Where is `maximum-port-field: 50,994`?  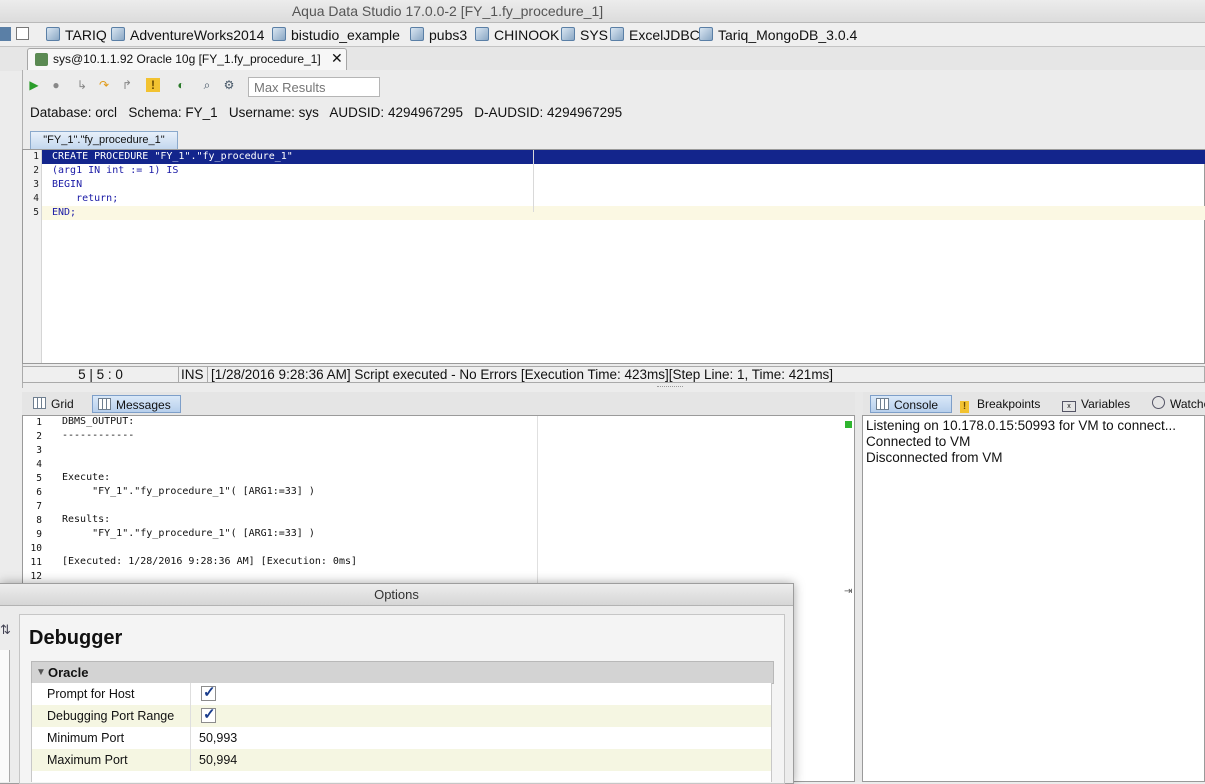 maximum-port-field: 50,994 is located at coordinates (218, 760).